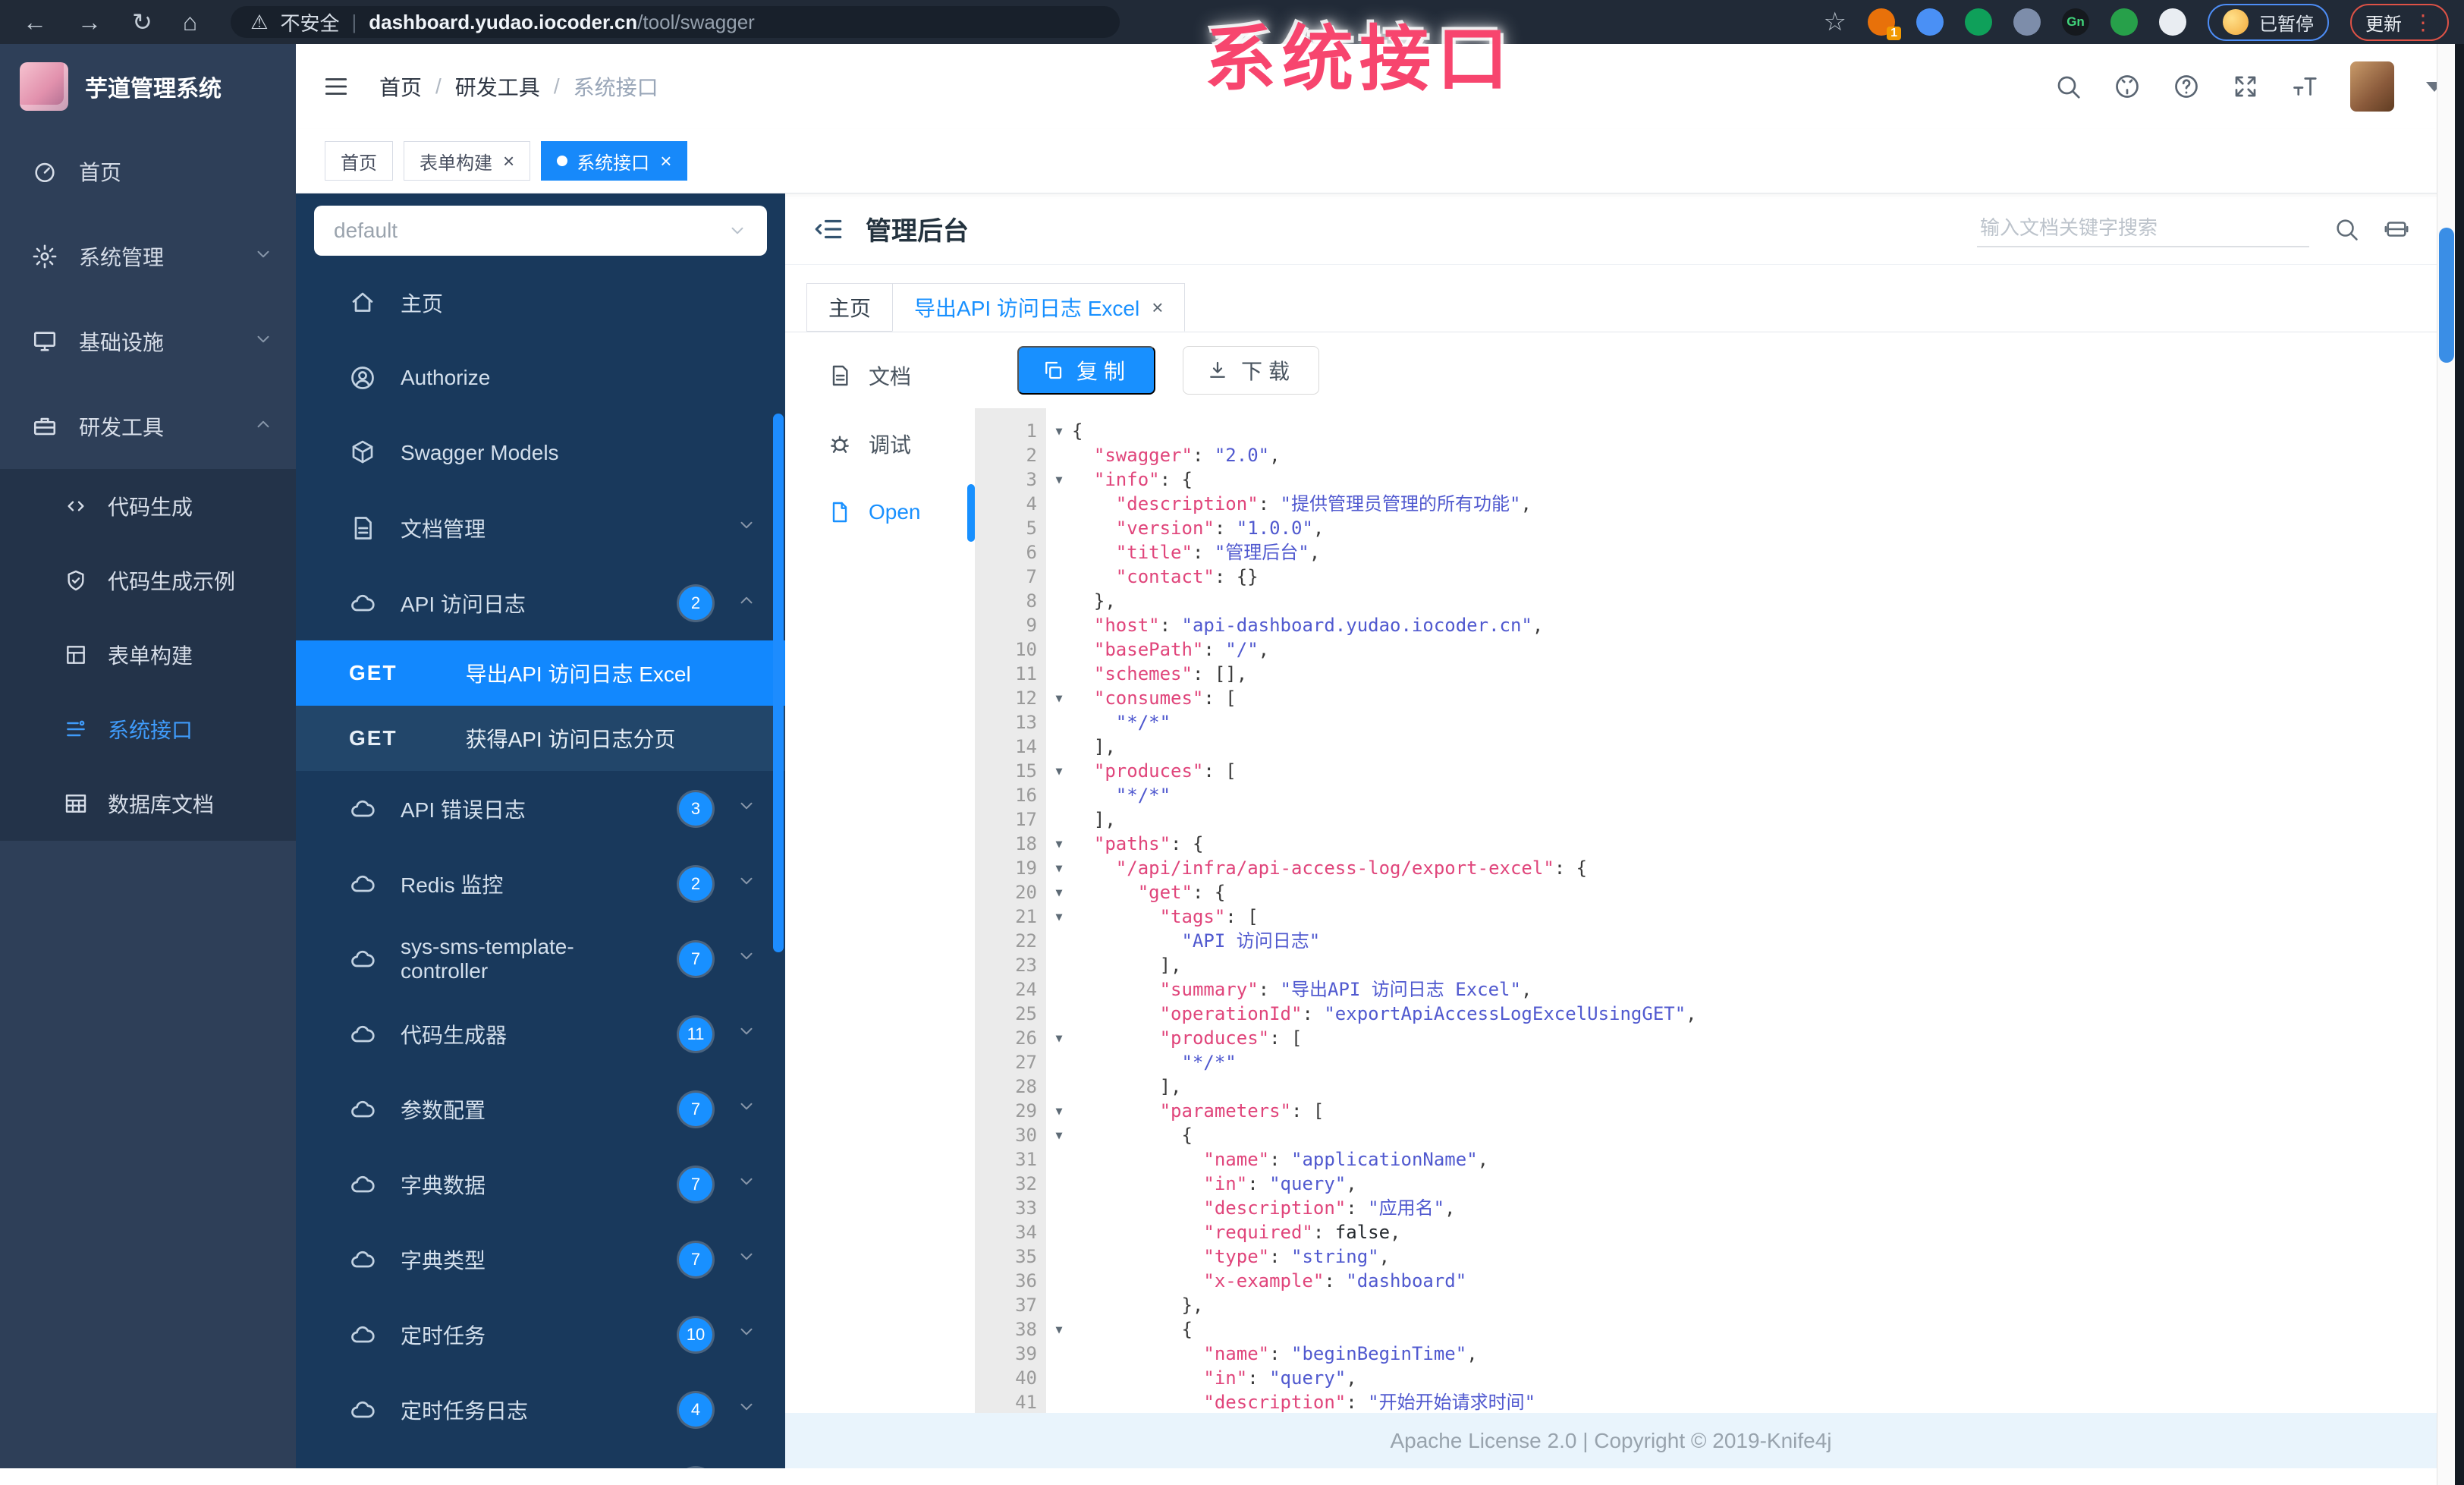  I want to click on swagger-item-定时任务日志: 定时任务日志 4, so click(540, 1409).